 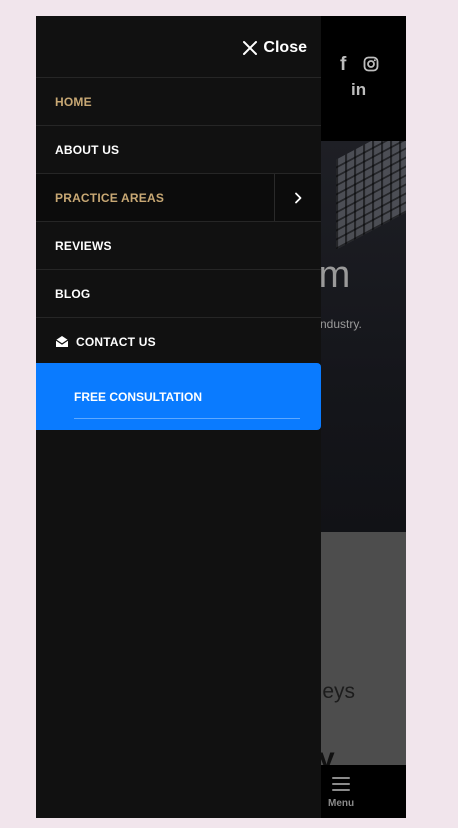 I want to click on nav-item-about-us: ABOUT US, so click(x=178, y=149).